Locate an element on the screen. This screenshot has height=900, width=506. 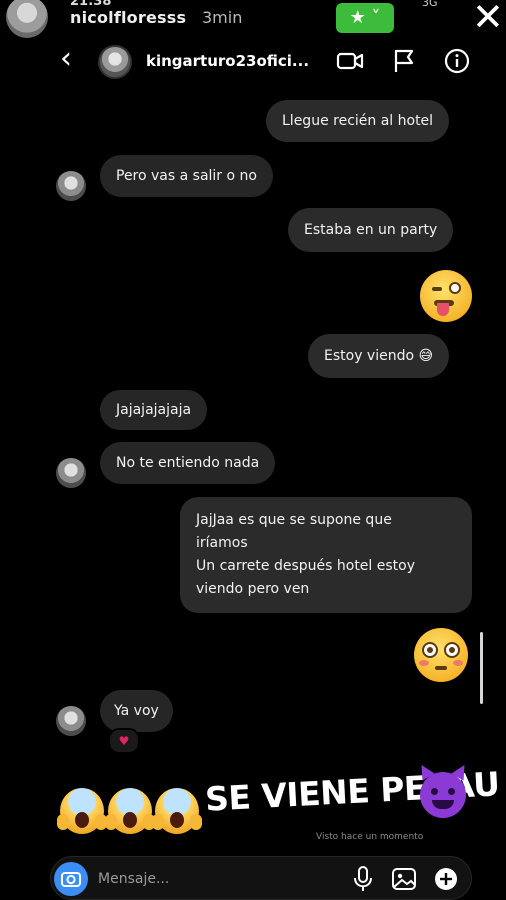
flushed-face-emoji is located at coordinates (441, 655).